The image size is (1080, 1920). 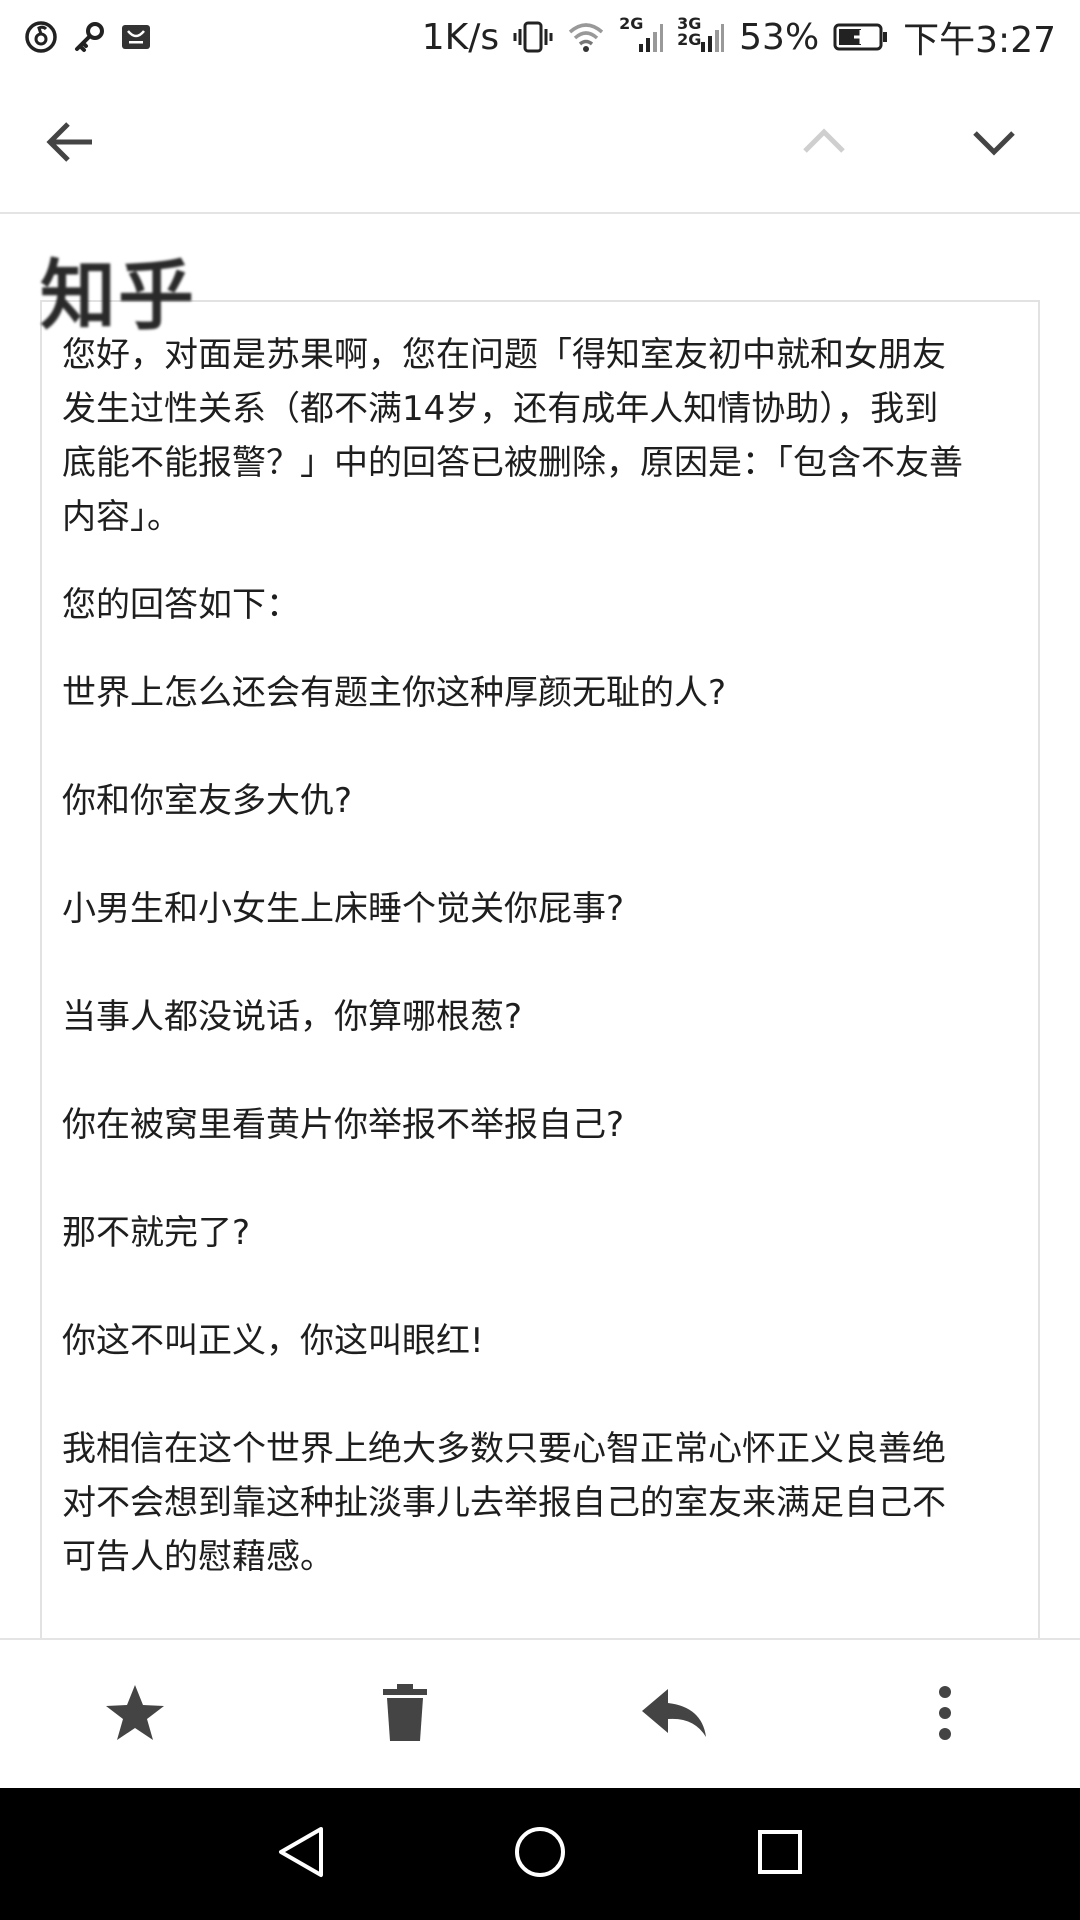 I want to click on action-bar, so click(x=540, y=144).